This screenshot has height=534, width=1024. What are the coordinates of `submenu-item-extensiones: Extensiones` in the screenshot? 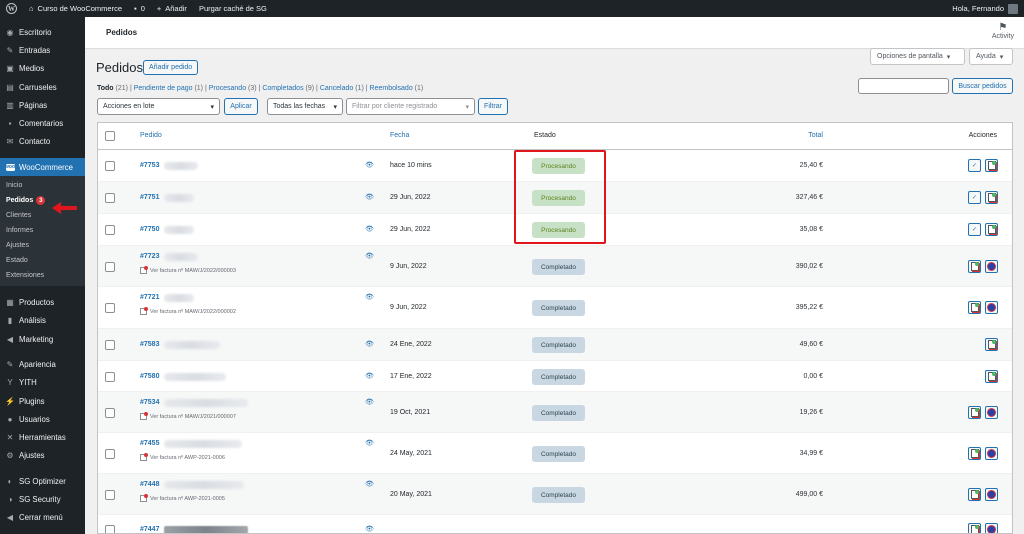 It's located at (42, 275).